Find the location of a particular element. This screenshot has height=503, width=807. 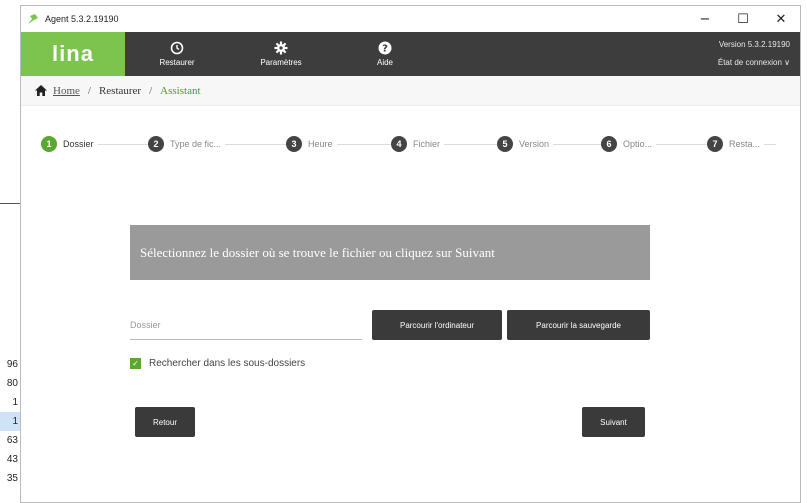

folder-input: Dossier is located at coordinates (246, 325).